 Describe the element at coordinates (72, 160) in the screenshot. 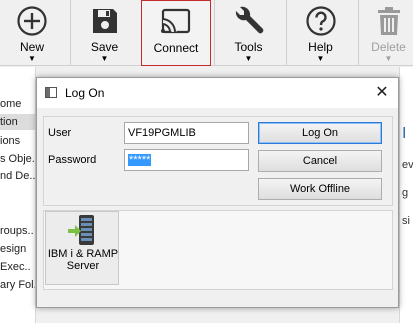

I see `password-label: Password` at that location.